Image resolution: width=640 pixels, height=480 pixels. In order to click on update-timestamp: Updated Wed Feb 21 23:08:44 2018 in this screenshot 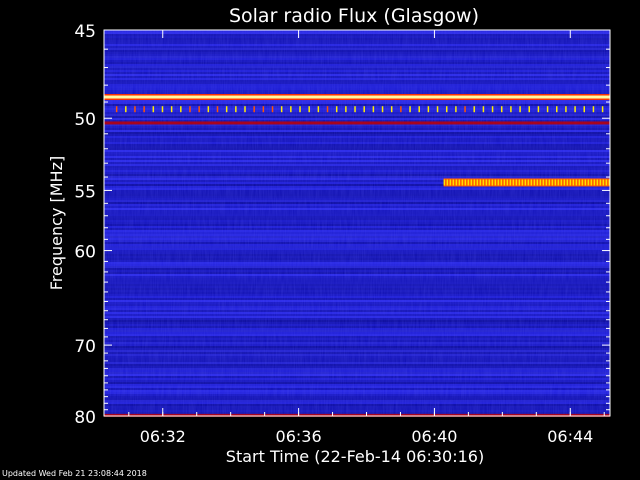, I will do `click(74, 473)`.